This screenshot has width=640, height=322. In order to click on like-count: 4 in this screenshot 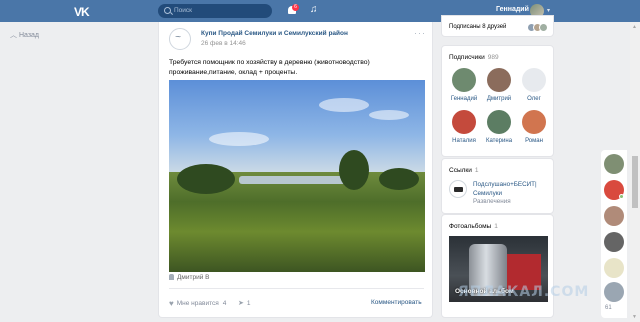, I will do `click(224, 303)`.